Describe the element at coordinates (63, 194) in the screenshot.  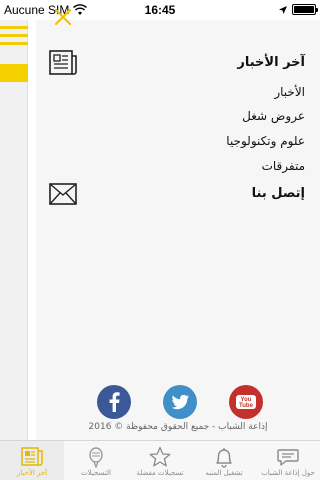
I see `envelope-icon` at that location.